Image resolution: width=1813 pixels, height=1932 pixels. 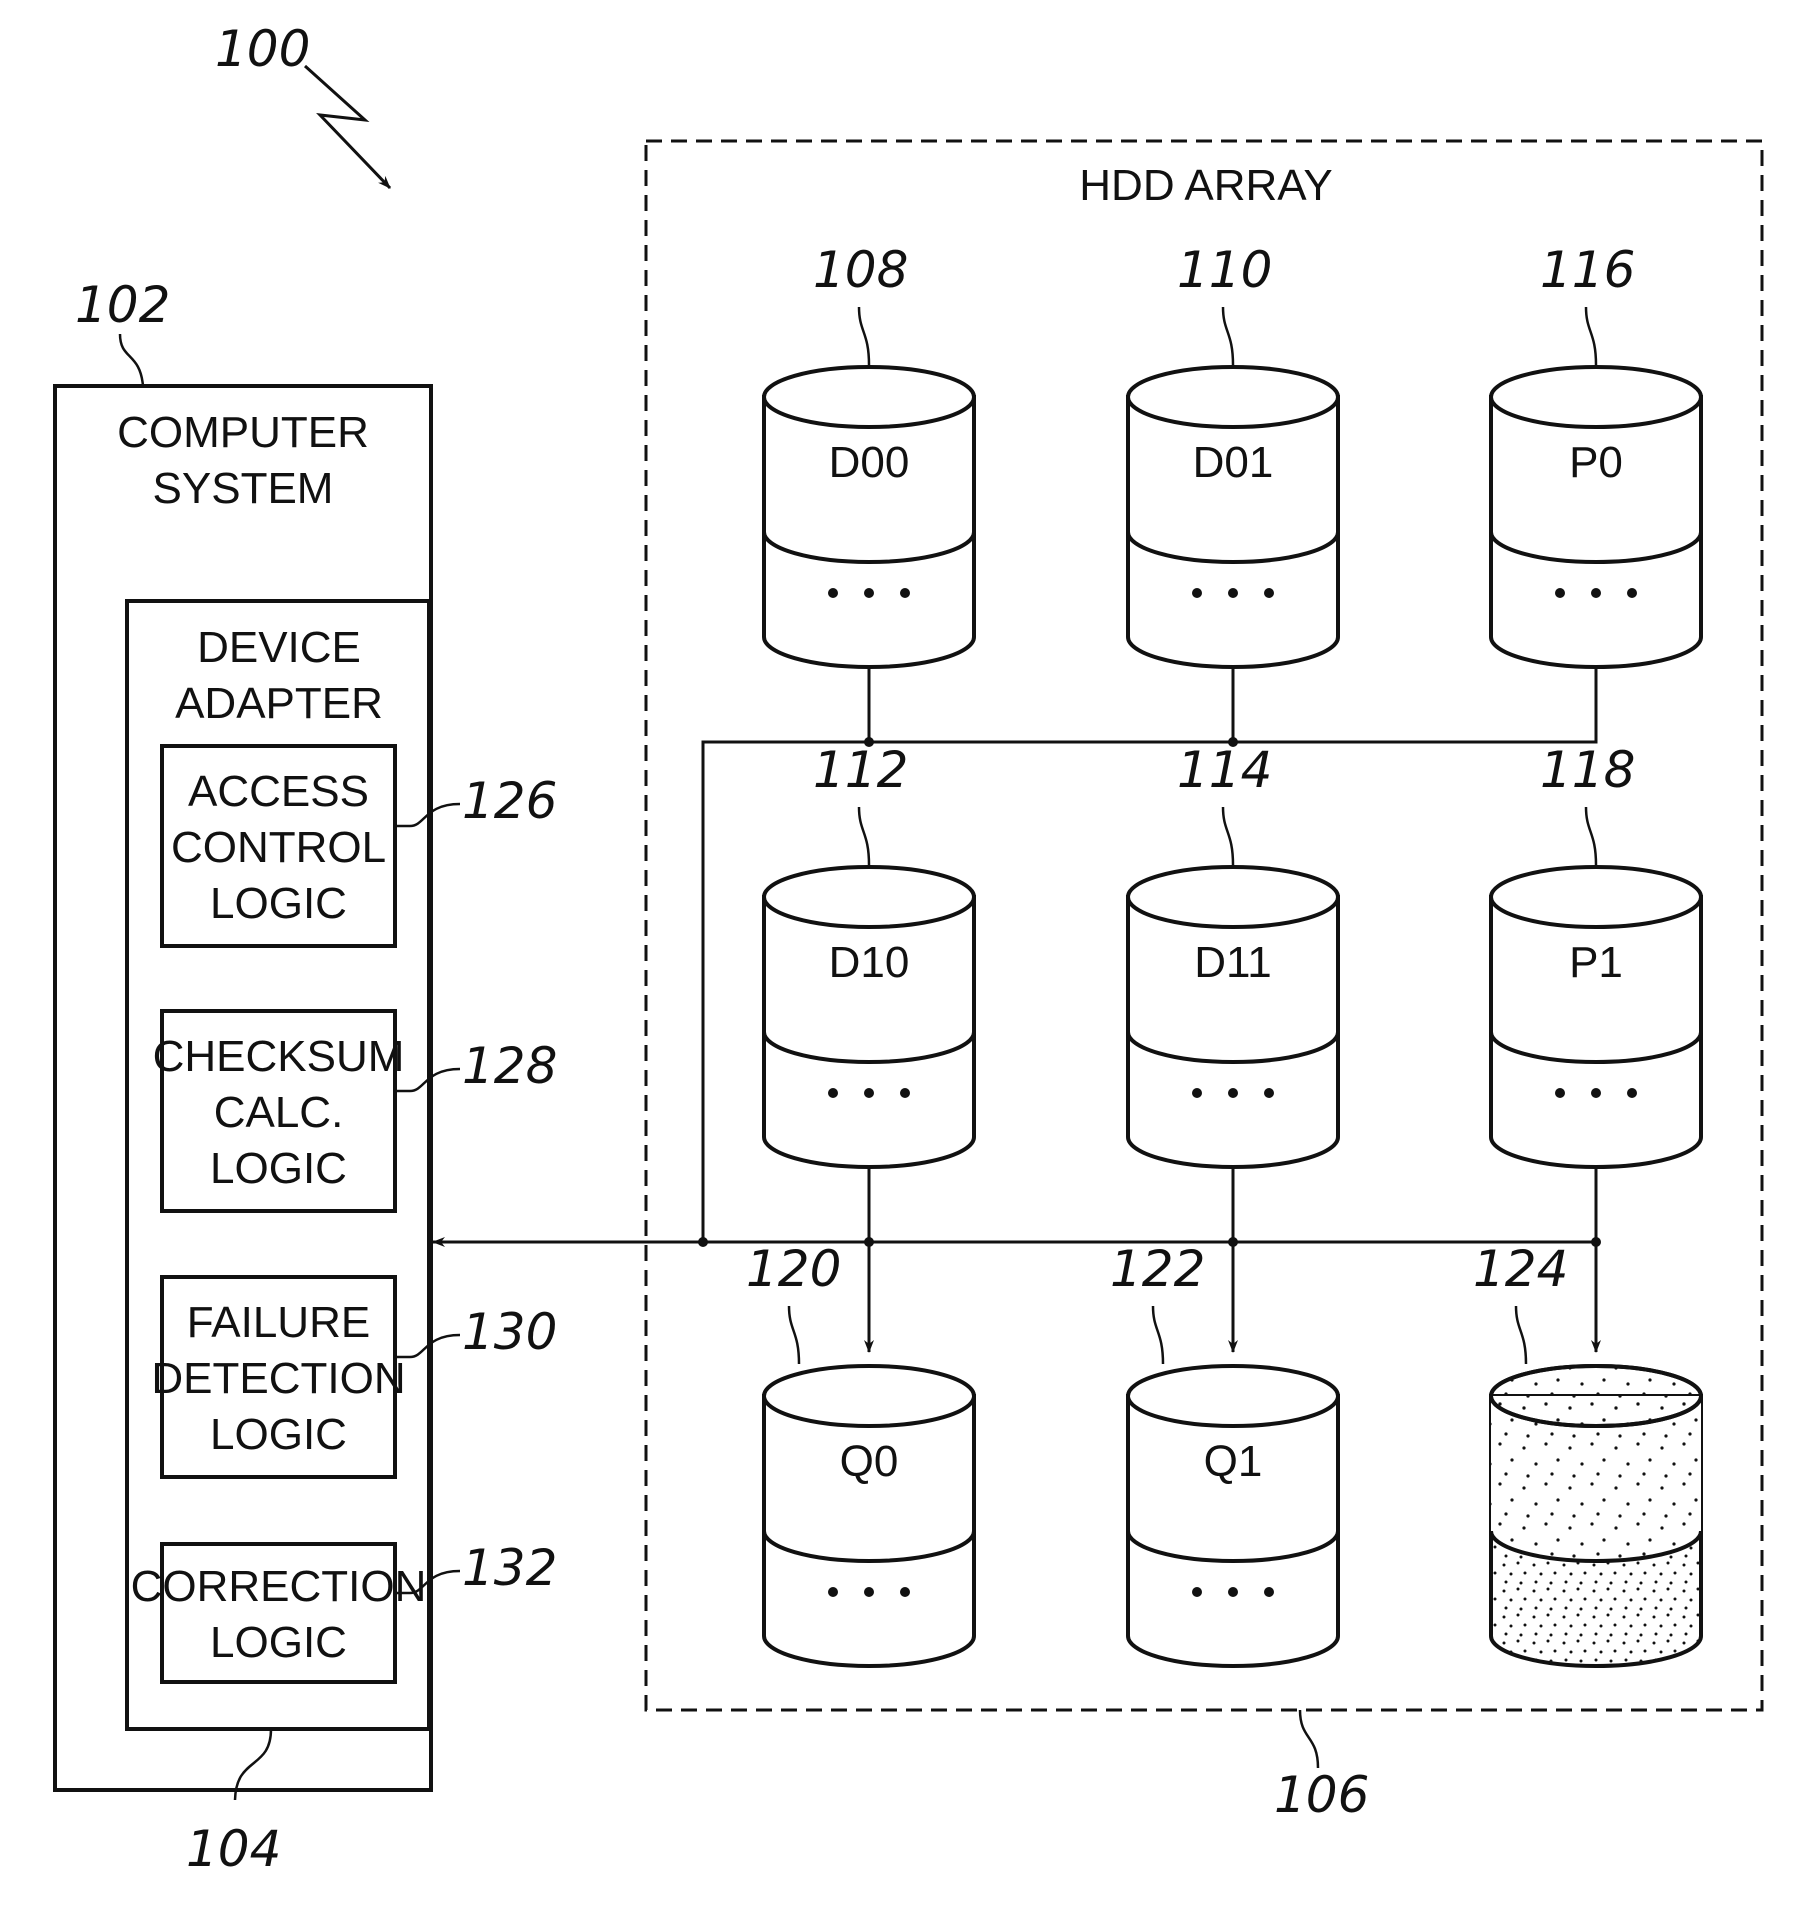 What do you see at coordinates (278, 847) in the screenshot?
I see `module-label-line: CONTROL` at bounding box center [278, 847].